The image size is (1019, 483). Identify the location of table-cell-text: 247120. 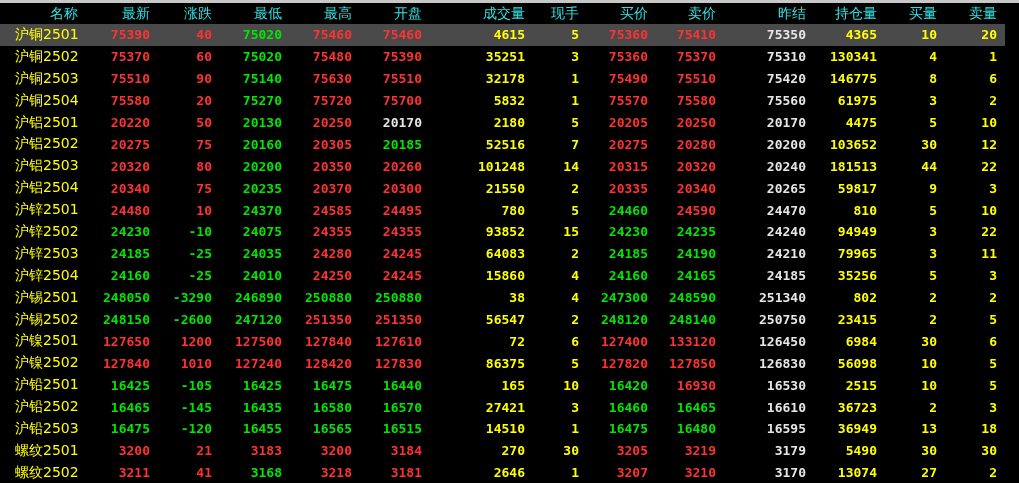
(258, 319).